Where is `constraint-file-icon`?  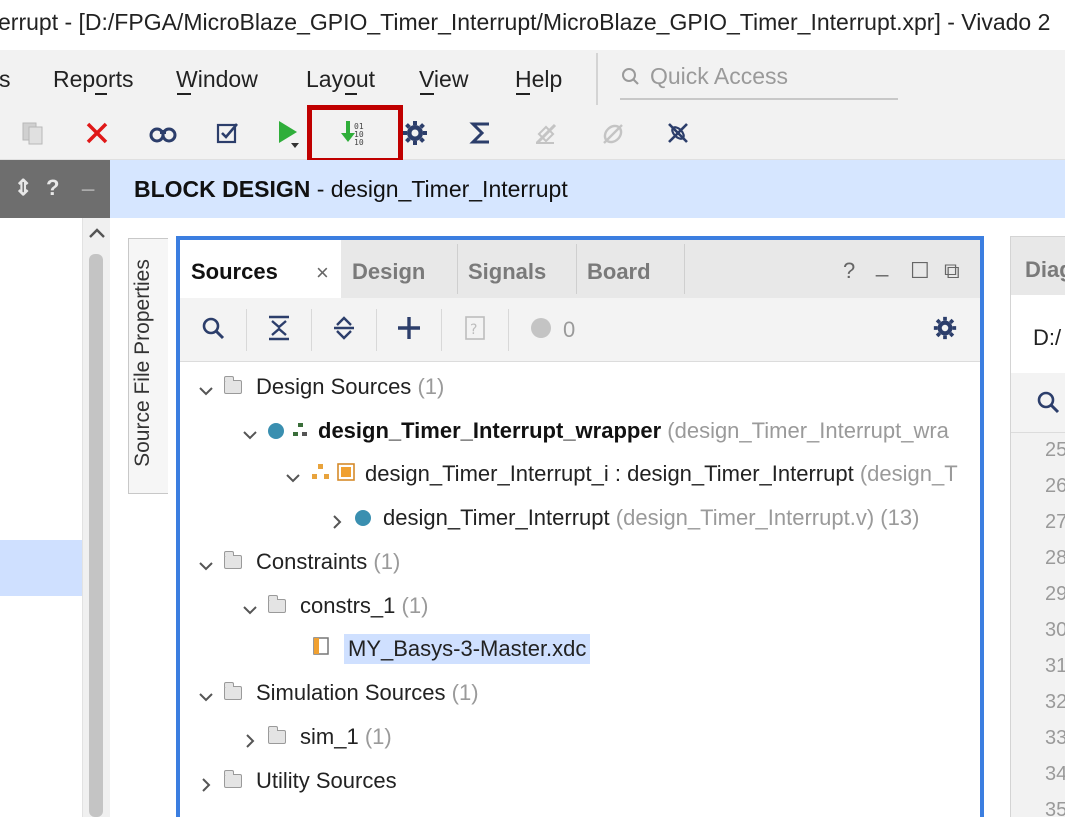 constraint-file-icon is located at coordinates (321, 649).